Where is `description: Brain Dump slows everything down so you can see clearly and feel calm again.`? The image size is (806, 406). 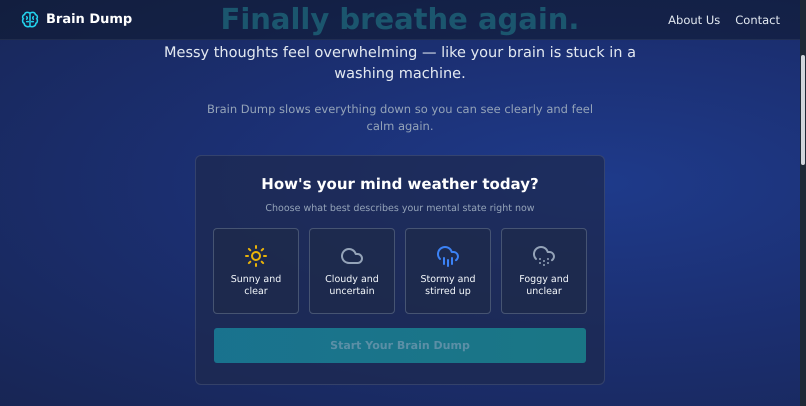 description: Brain Dump slows everything down so you can see clearly and feel calm again. is located at coordinates (400, 118).